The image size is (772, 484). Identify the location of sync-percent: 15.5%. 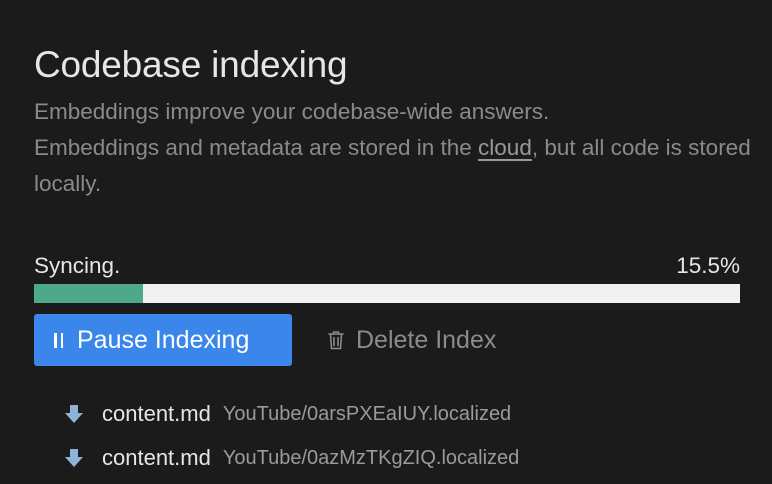
(708, 265).